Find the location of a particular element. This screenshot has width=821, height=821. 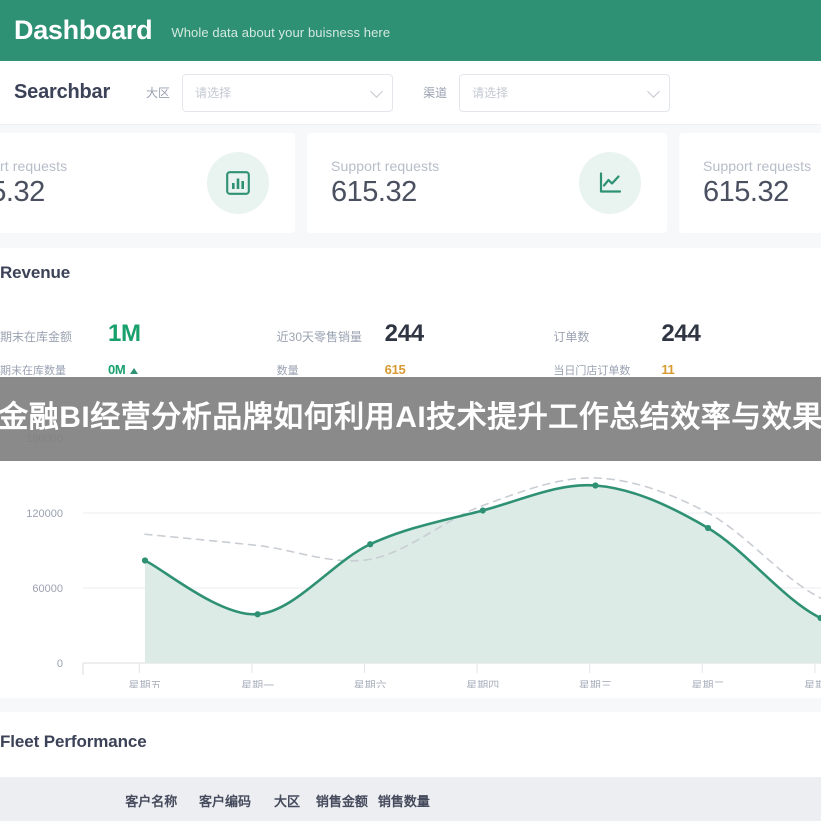

chart-x-tick-label: 星期二 is located at coordinates (708, 683).